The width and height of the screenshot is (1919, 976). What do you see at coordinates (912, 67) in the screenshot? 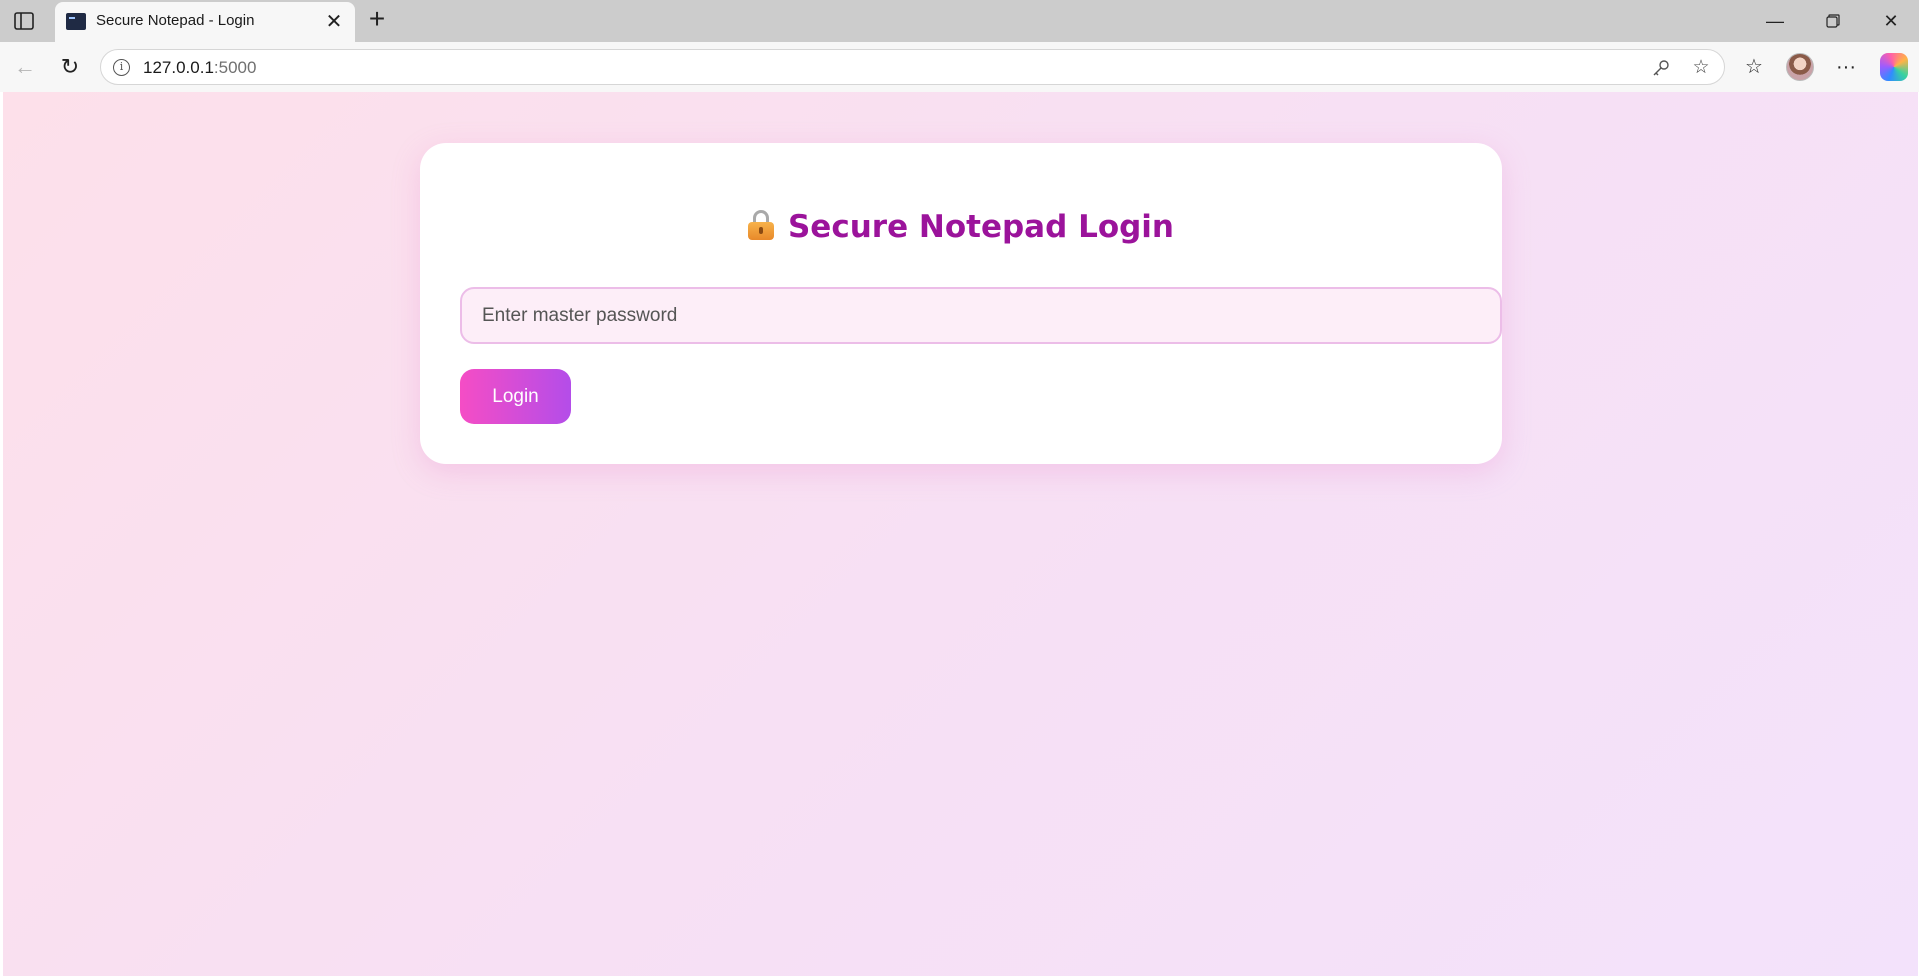
I see `address-bar: i 127.0.0.1:5000 ☆` at bounding box center [912, 67].